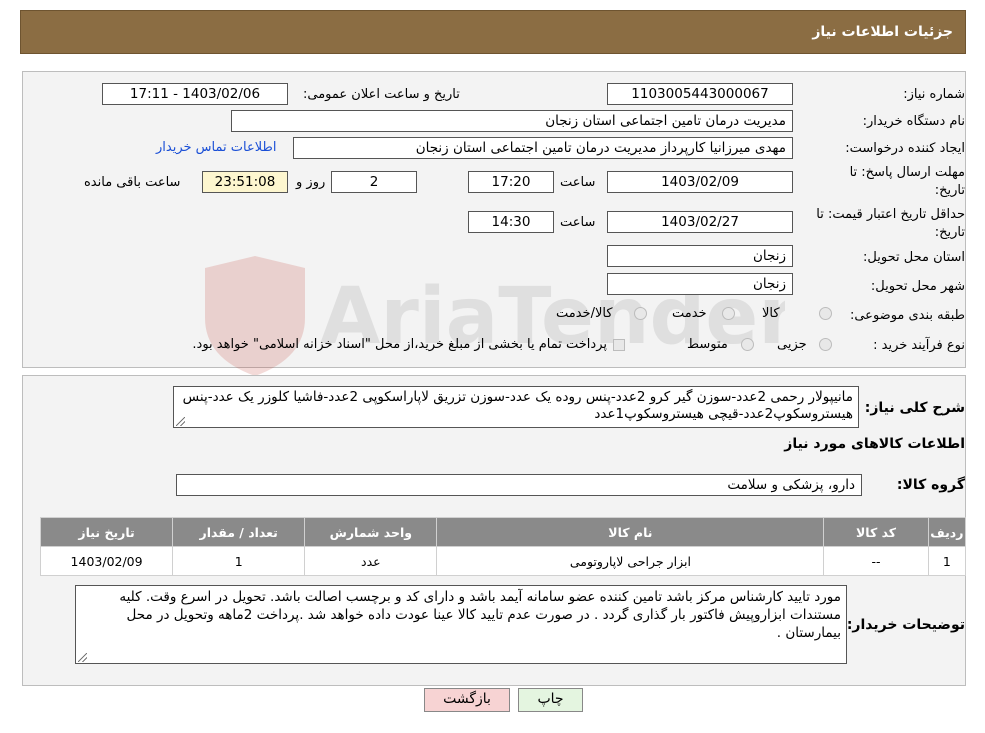 Image resolution: width=985 pixels, height=733 pixels. What do you see at coordinates (619, 345) in the screenshot?
I see `treasury-payment-checkbox` at bounding box center [619, 345].